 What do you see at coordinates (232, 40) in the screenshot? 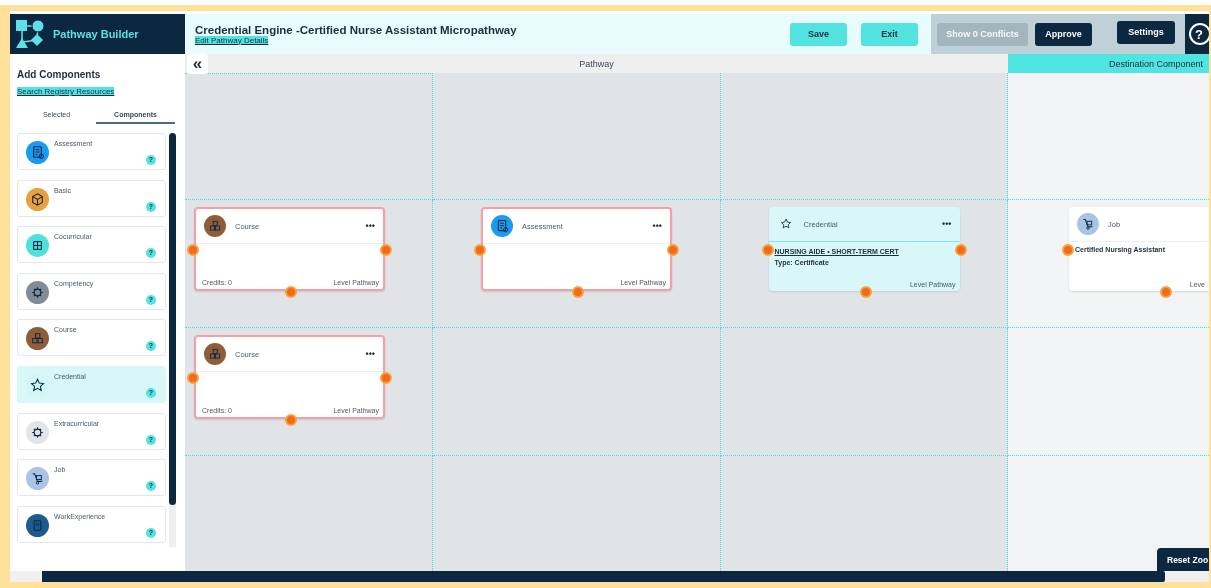
I see `edit-details-link: Edit Pathway Details` at bounding box center [232, 40].